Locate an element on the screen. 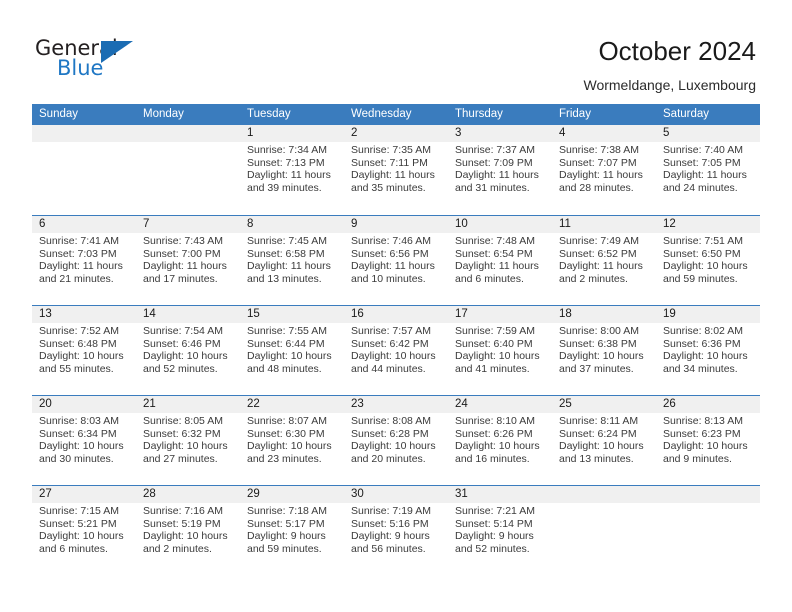 The width and height of the screenshot is (792, 612). day-number: 4 is located at coordinates (604, 133).